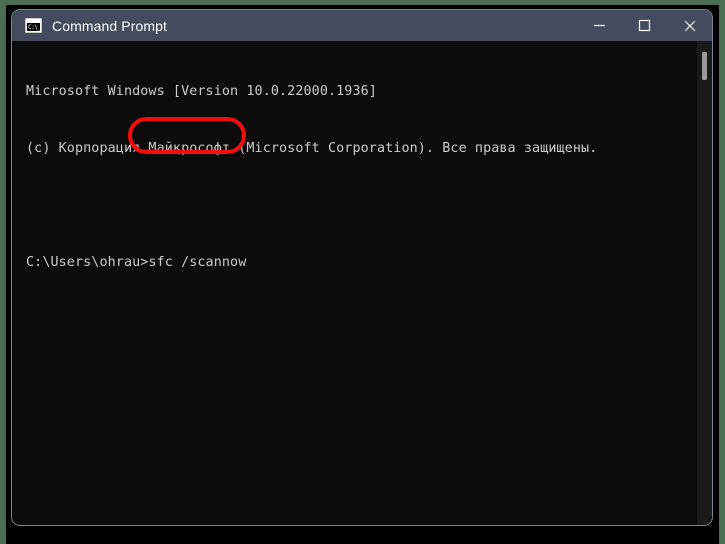 This screenshot has width=725, height=544. I want to click on console-scrollbar-thumb, so click(704, 66).